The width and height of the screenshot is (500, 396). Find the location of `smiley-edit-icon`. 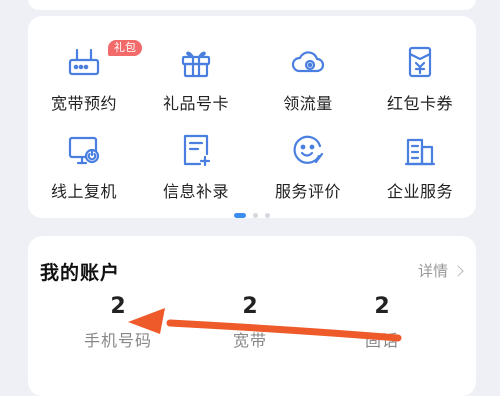

smiley-edit-icon is located at coordinates (308, 150).